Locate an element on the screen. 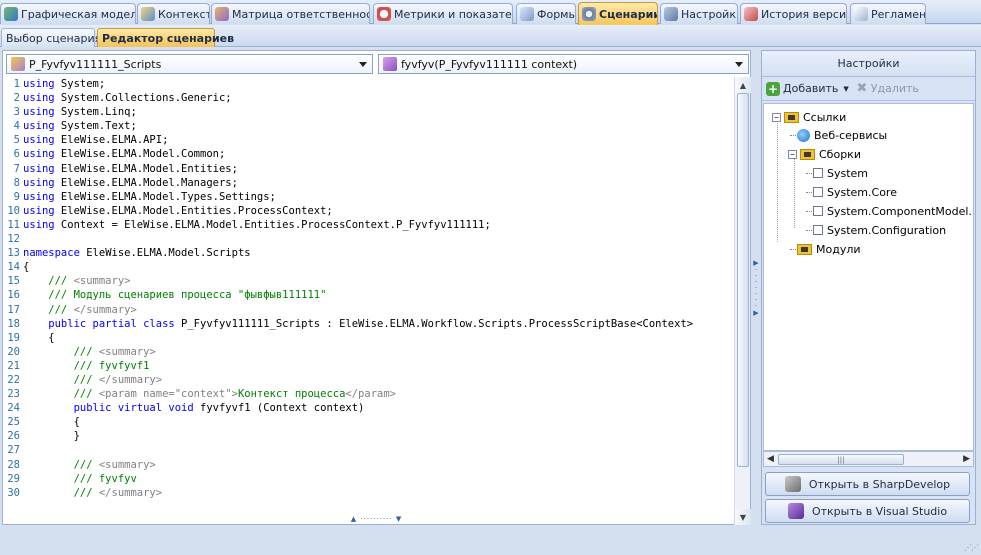 The width and height of the screenshot is (981, 555). code-line: 14{ is located at coordinates (368, 267).